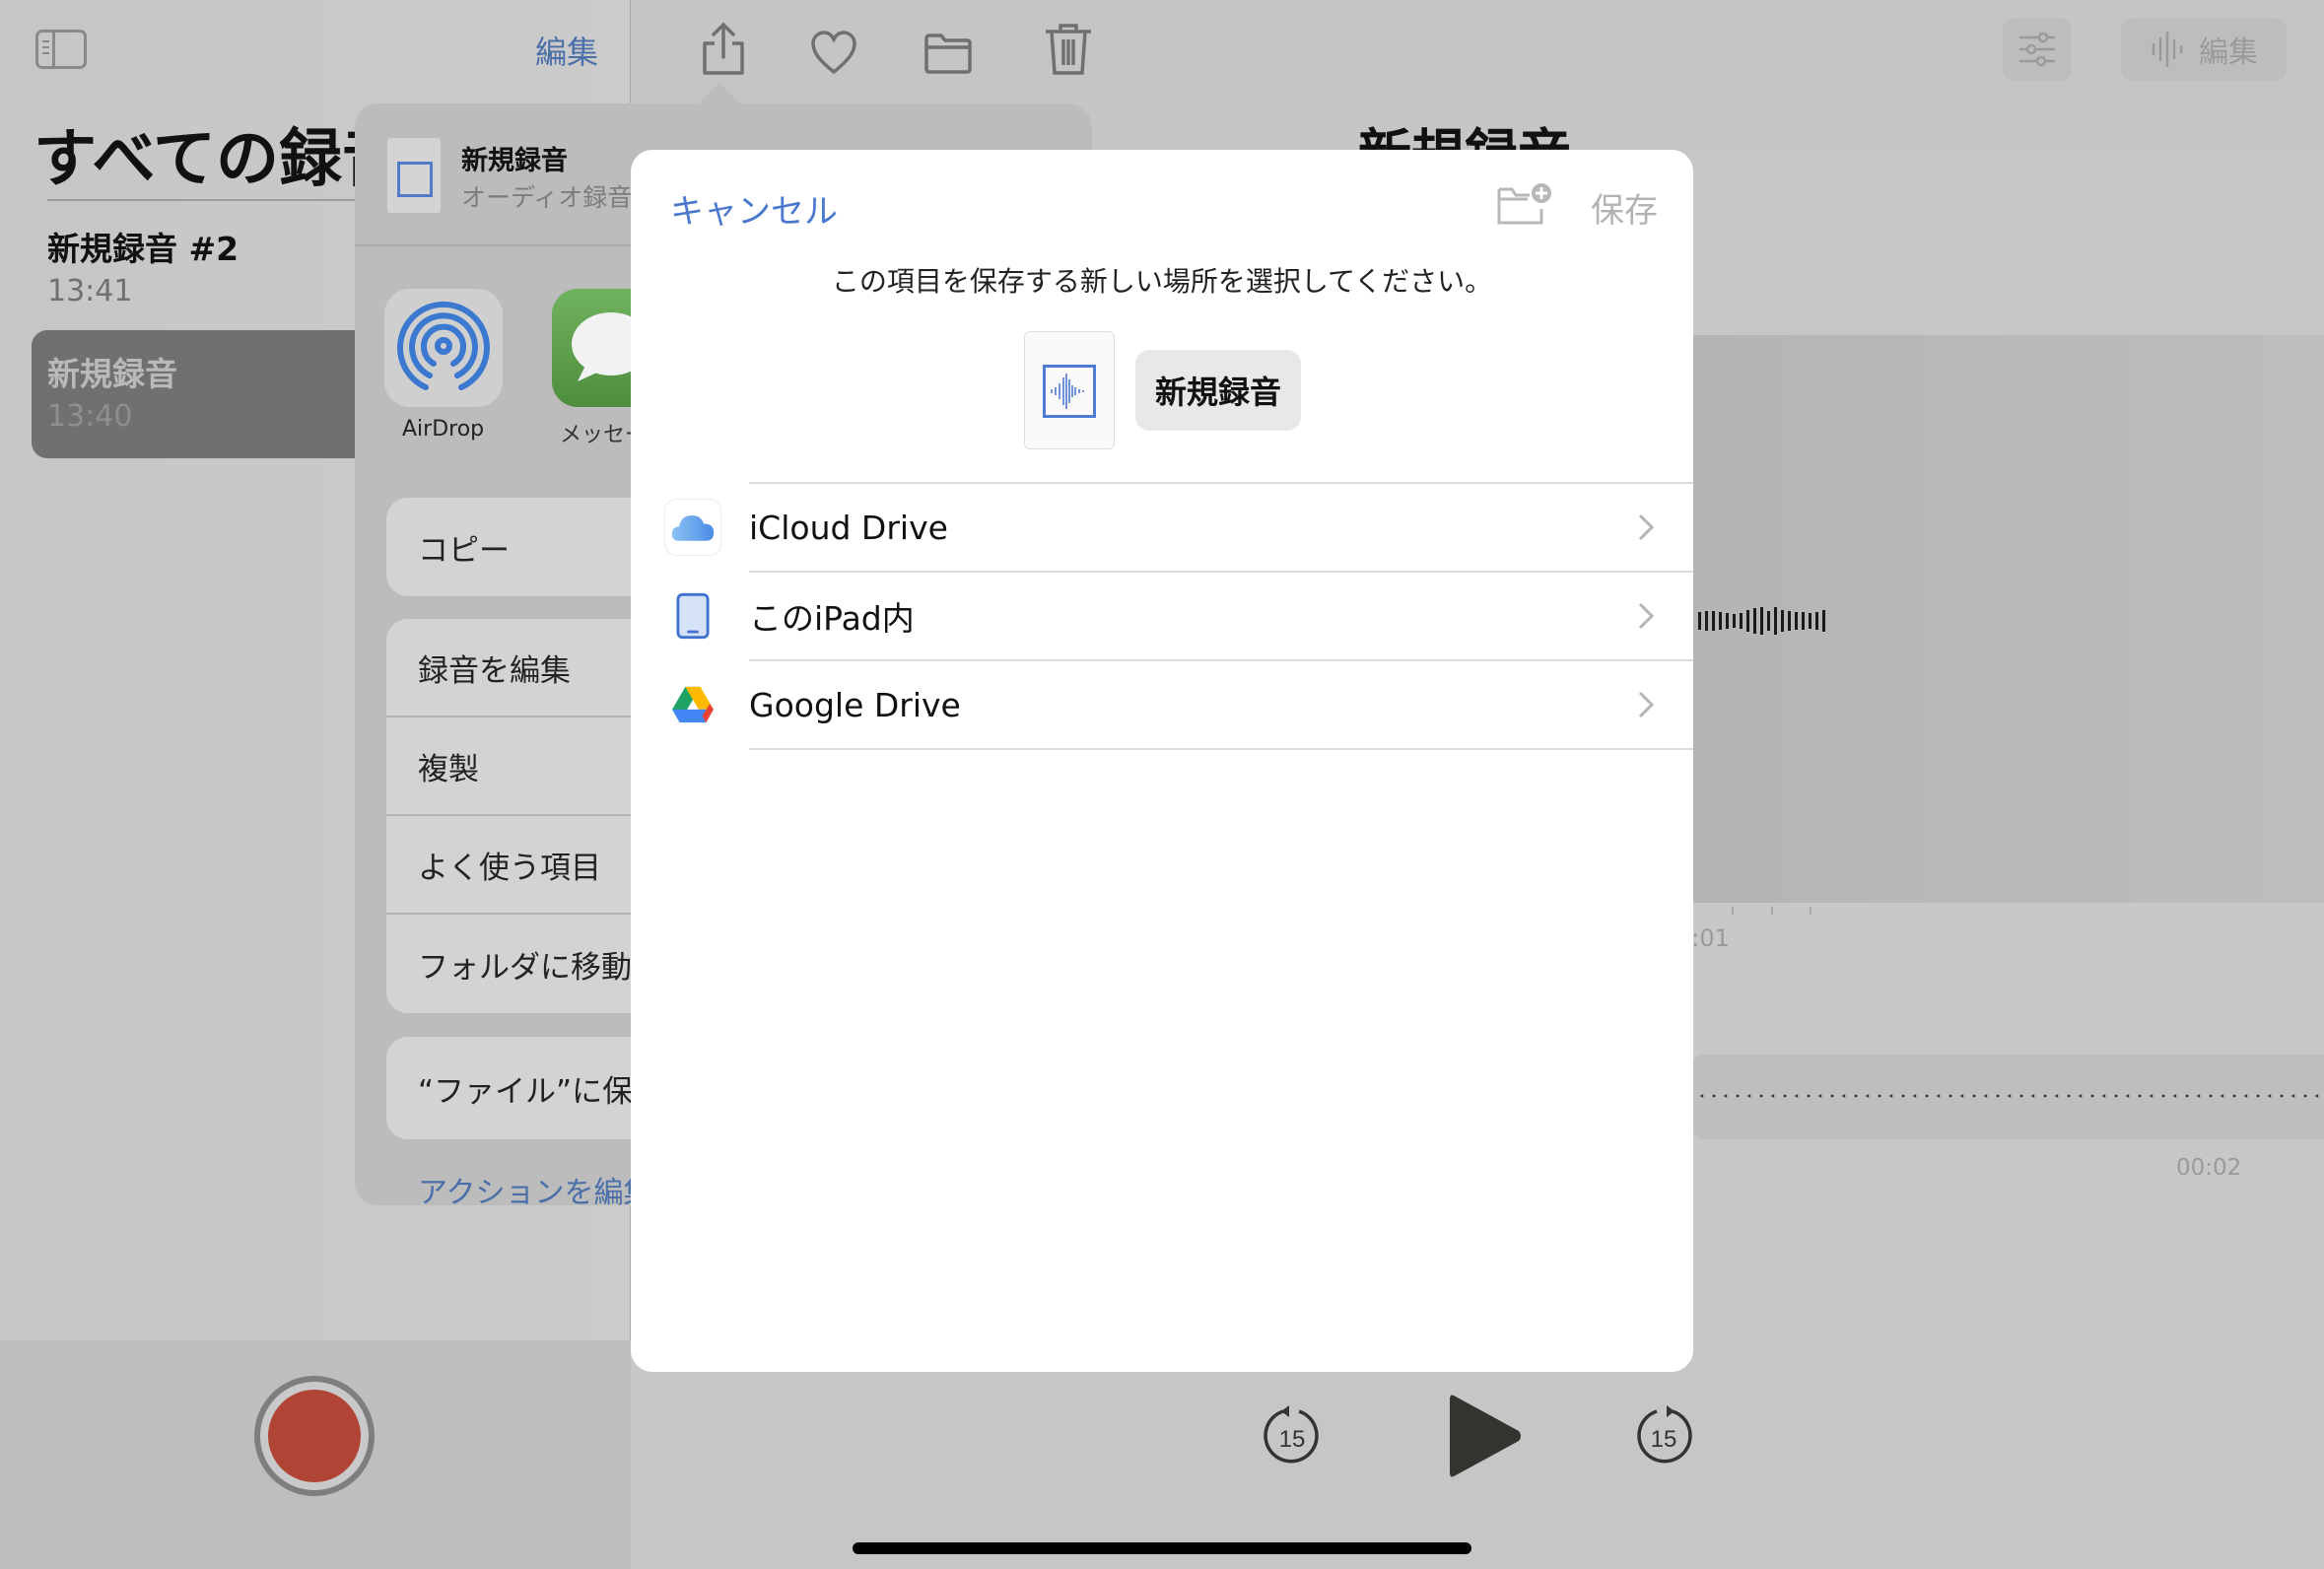 The width and height of the screenshot is (2324, 1569). Describe the element at coordinates (1162, 527) in the screenshot. I see `location-icloud-drive: iCloud Drive` at that location.